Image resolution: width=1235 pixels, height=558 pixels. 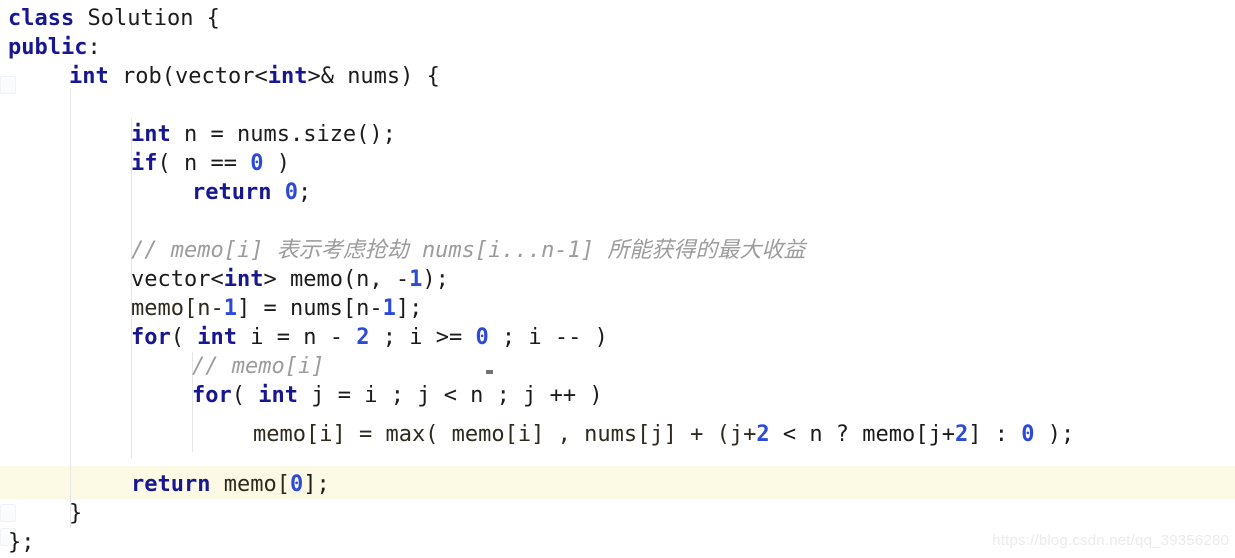 I want to click on code-line-12: for( int i = n - 2 ; i >= 0 ; i -- ), so click(x=369, y=338).